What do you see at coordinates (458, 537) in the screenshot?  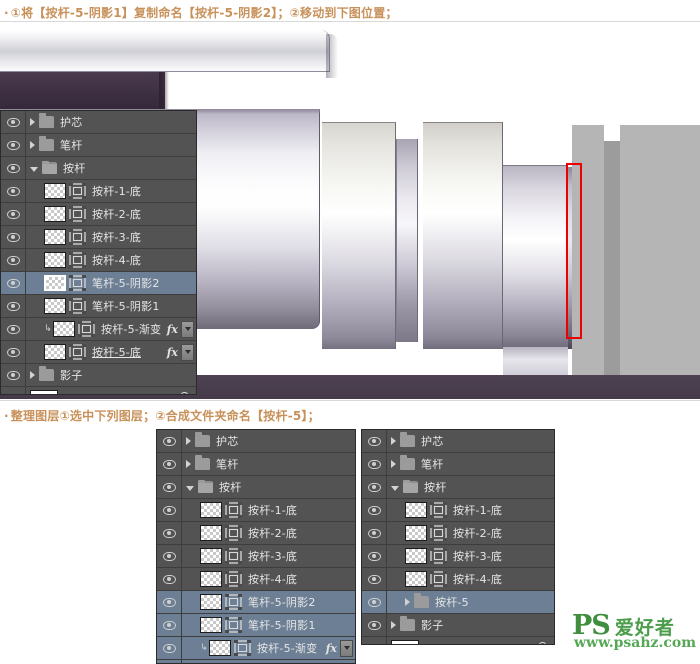 I see `layers-panel-after: 护芯笔杆按杆按杆-1-底按杆-2-底按杆-3-底按杆-4-底按杆-5 影子 bg` at bounding box center [458, 537].